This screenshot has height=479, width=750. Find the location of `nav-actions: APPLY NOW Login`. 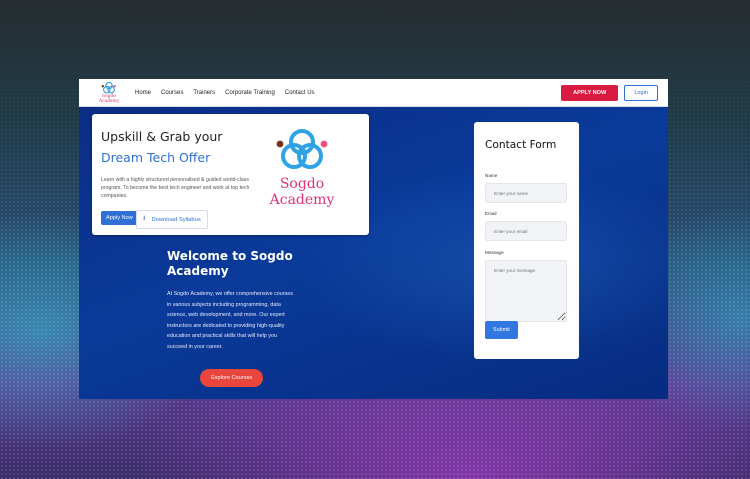

nav-actions: APPLY NOW Login is located at coordinates (609, 92).